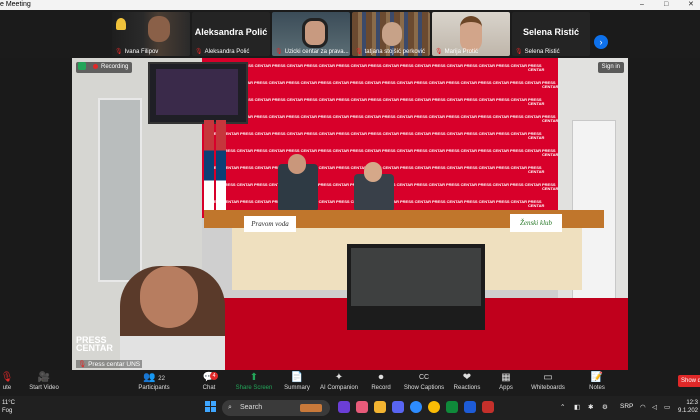 The image size is (700, 420). Describe the element at coordinates (339, 383) in the screenshot. I see `ai-companion-button: ✦ AI Companion` at that location.